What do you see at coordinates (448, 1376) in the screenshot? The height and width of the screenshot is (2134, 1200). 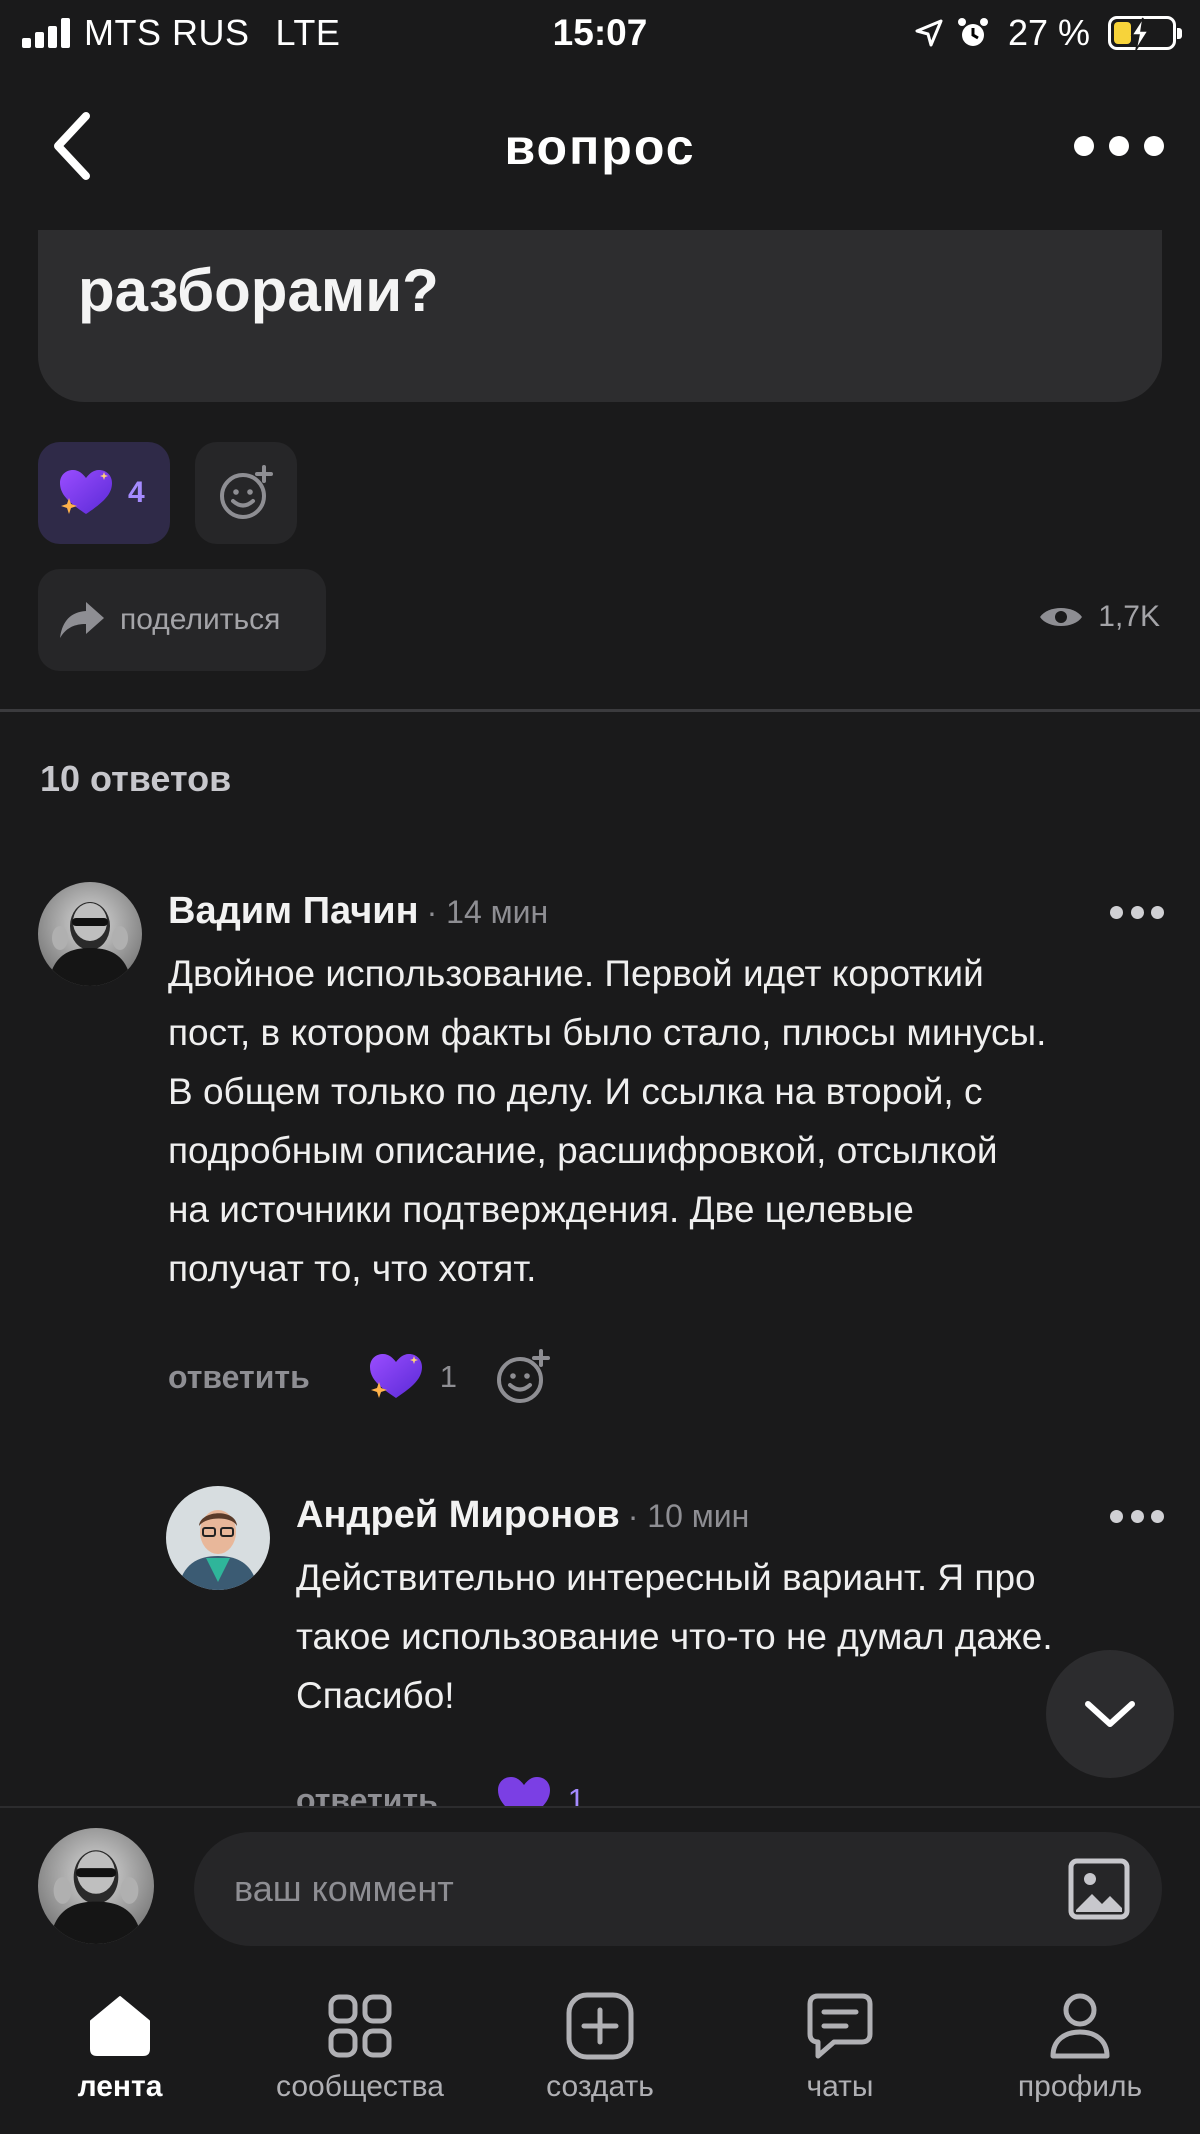 I see `comment-like-count: 1` at bounding box center [448, 1376].